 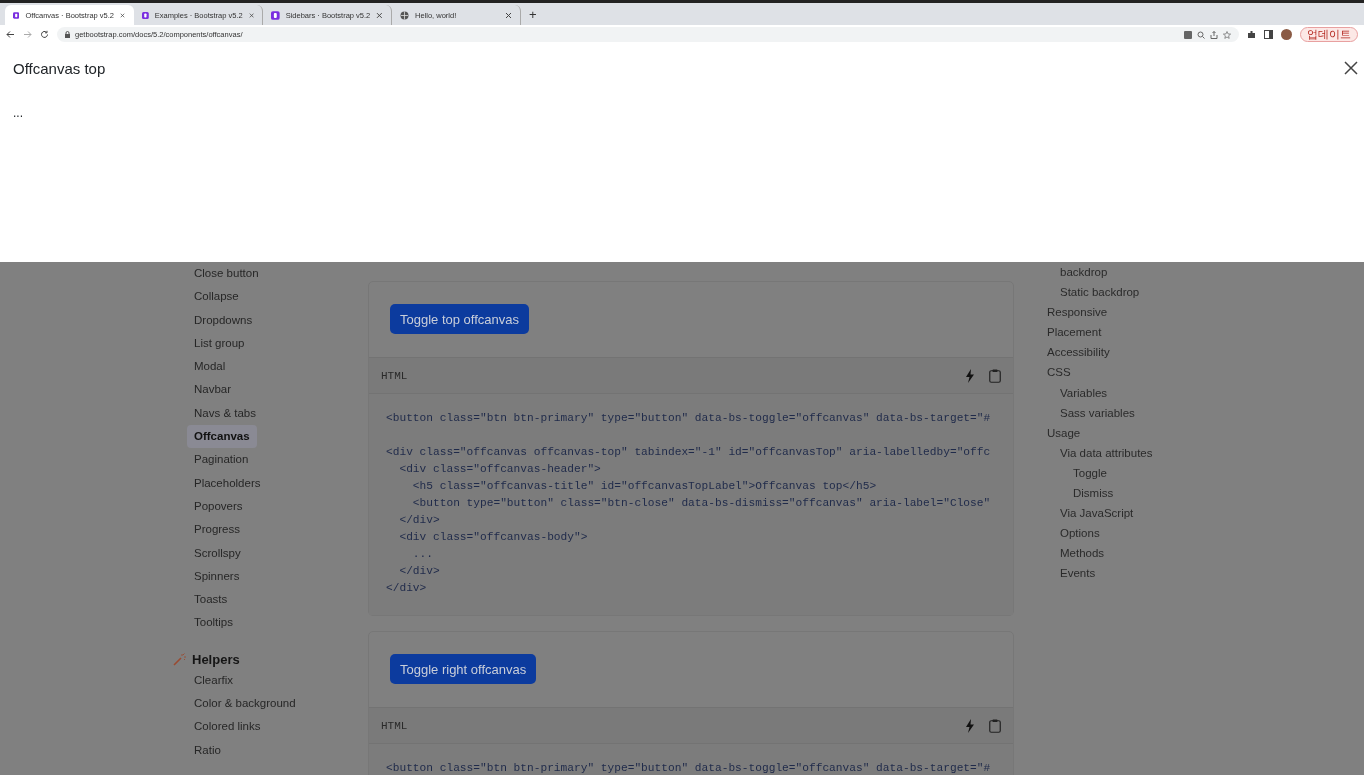 I want to click on code-block: <button class="btn btn-primary" type="button" data-bs-toggle="offcanvas" data-bs-target="#, so click(x=691, y=759).